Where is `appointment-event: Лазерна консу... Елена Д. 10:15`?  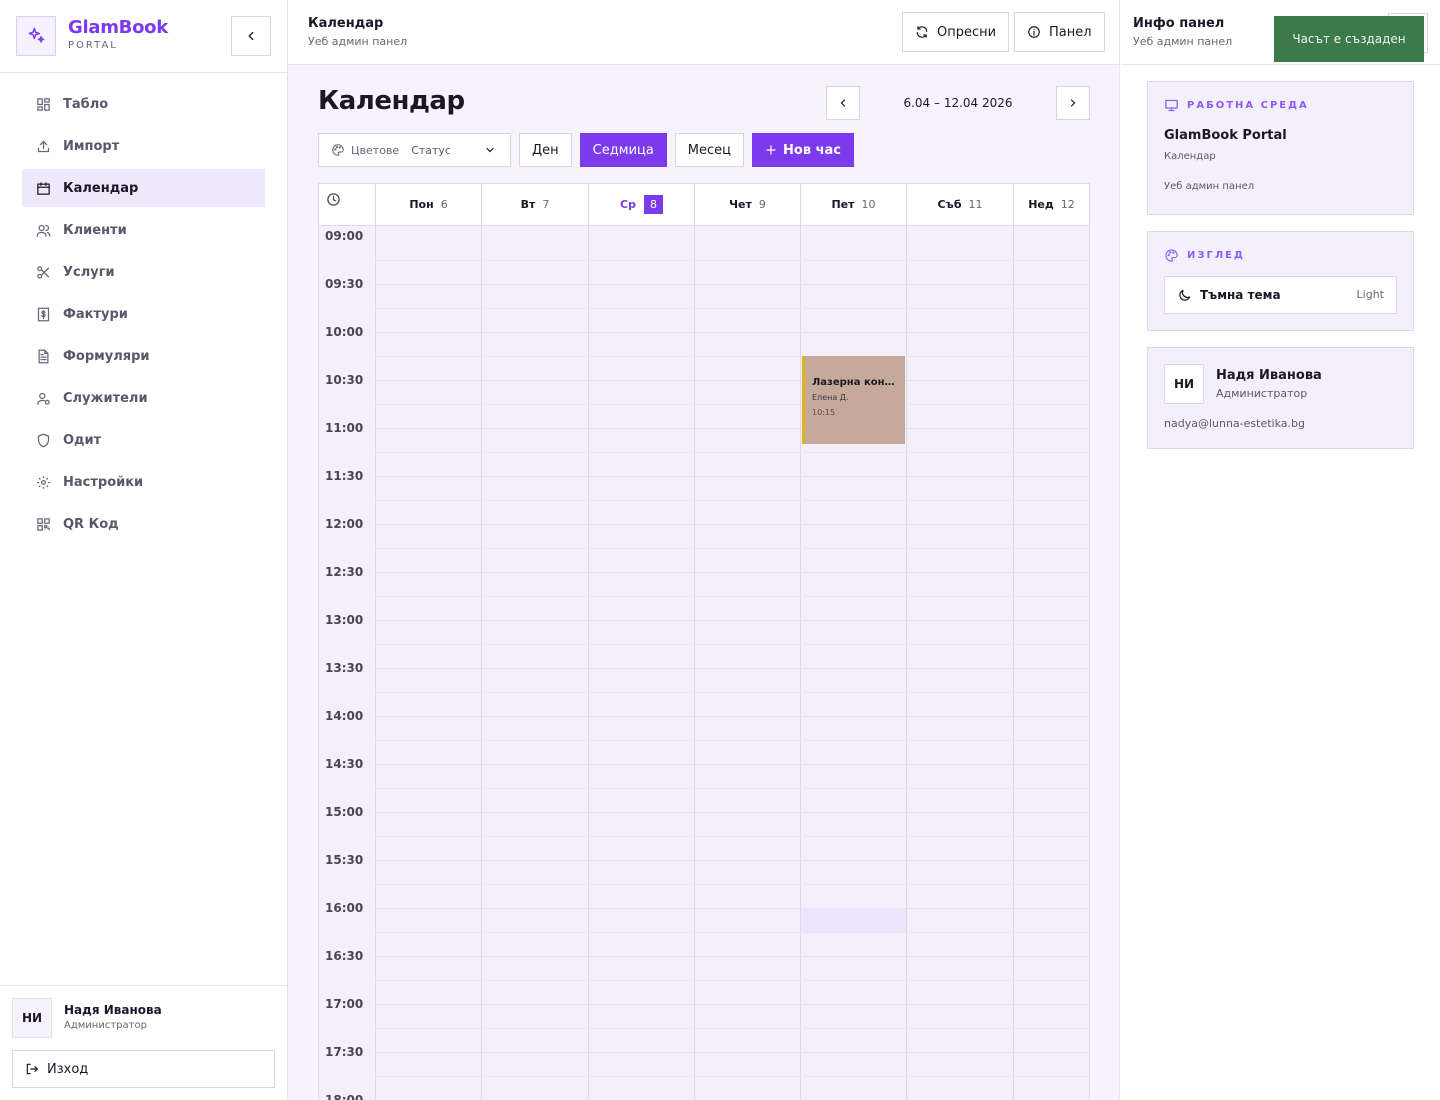 appointment-event: Лазерна консу... Елена Д. 10:15 is located at coordinates (853, 400).